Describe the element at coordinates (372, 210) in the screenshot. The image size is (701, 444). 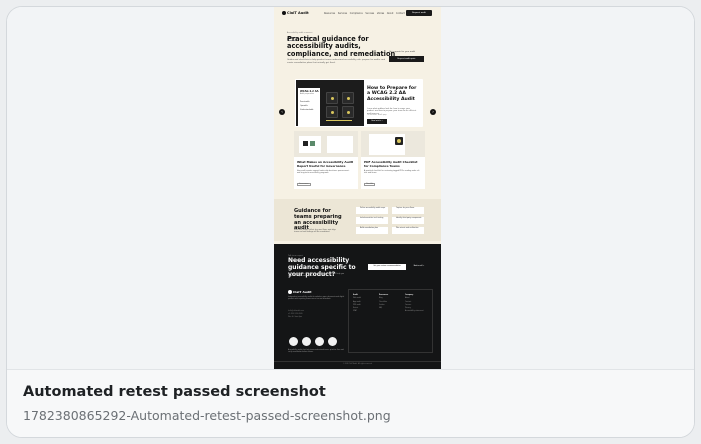
I see `checklist-item: Define accessibility audit scope` at that location.